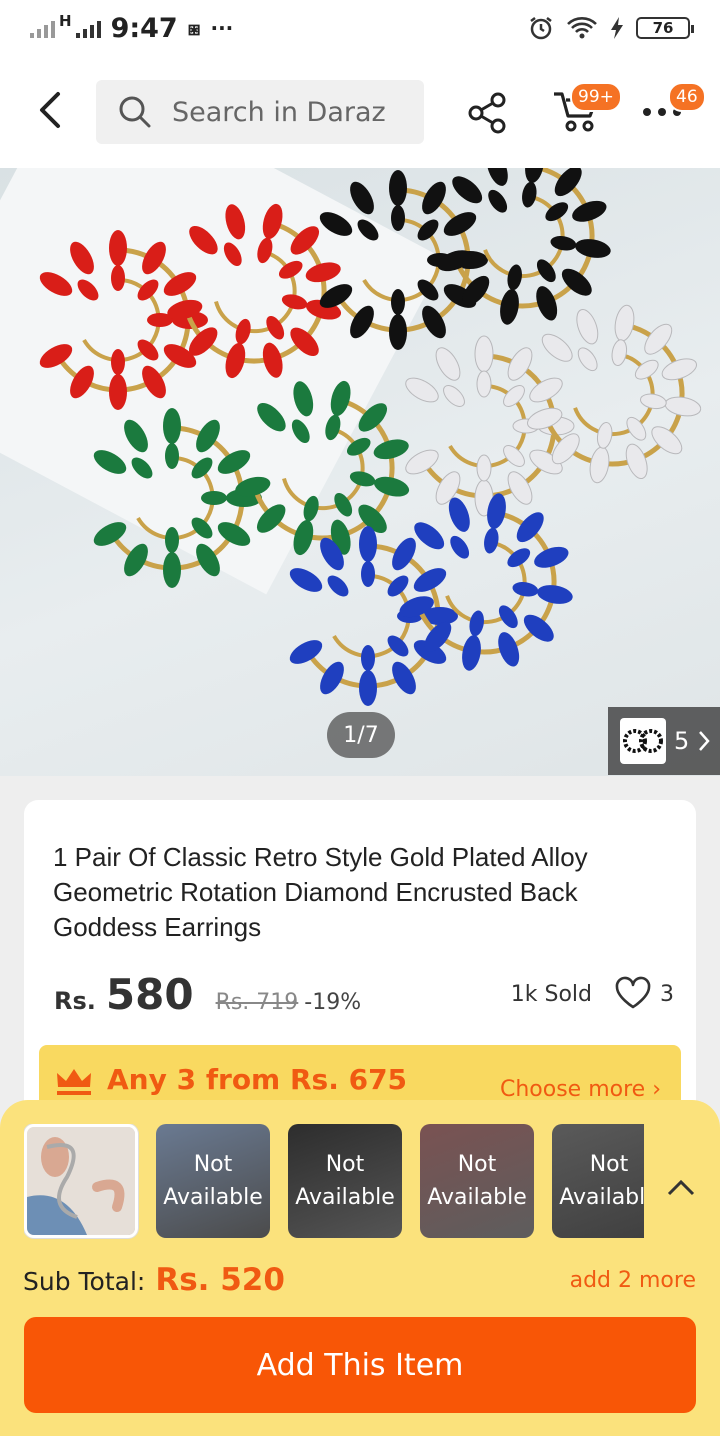  I want to click on more-badge: 46, so click(687, 97).